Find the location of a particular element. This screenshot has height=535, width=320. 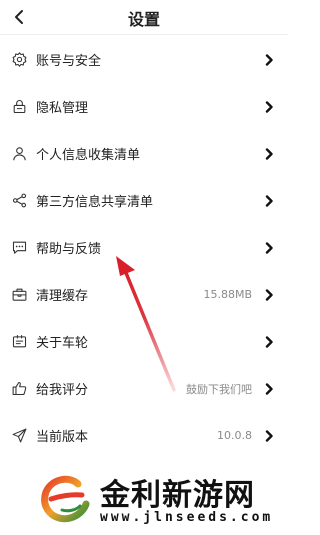

watermark-logo-icon is located at coordinates (65, 499).